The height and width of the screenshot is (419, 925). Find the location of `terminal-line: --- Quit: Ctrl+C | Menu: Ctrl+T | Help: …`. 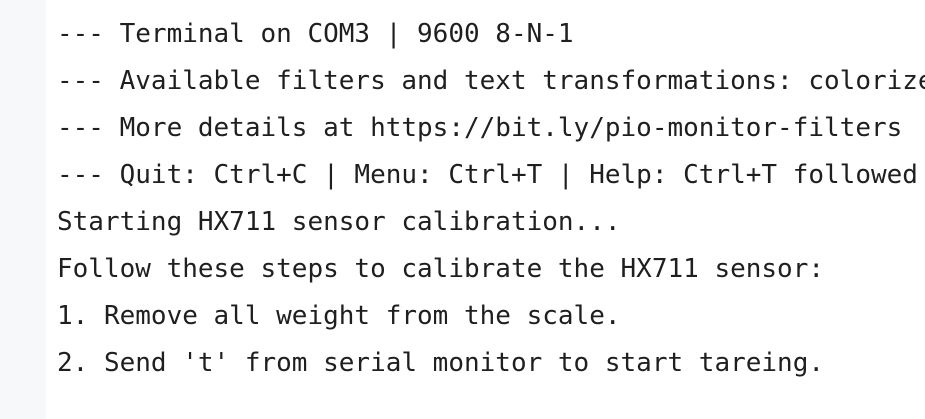

terminal-line: --- Quit: Ctrl+C | Menu: Ctrl+T | Help: … is located at coordinates (487, 175).